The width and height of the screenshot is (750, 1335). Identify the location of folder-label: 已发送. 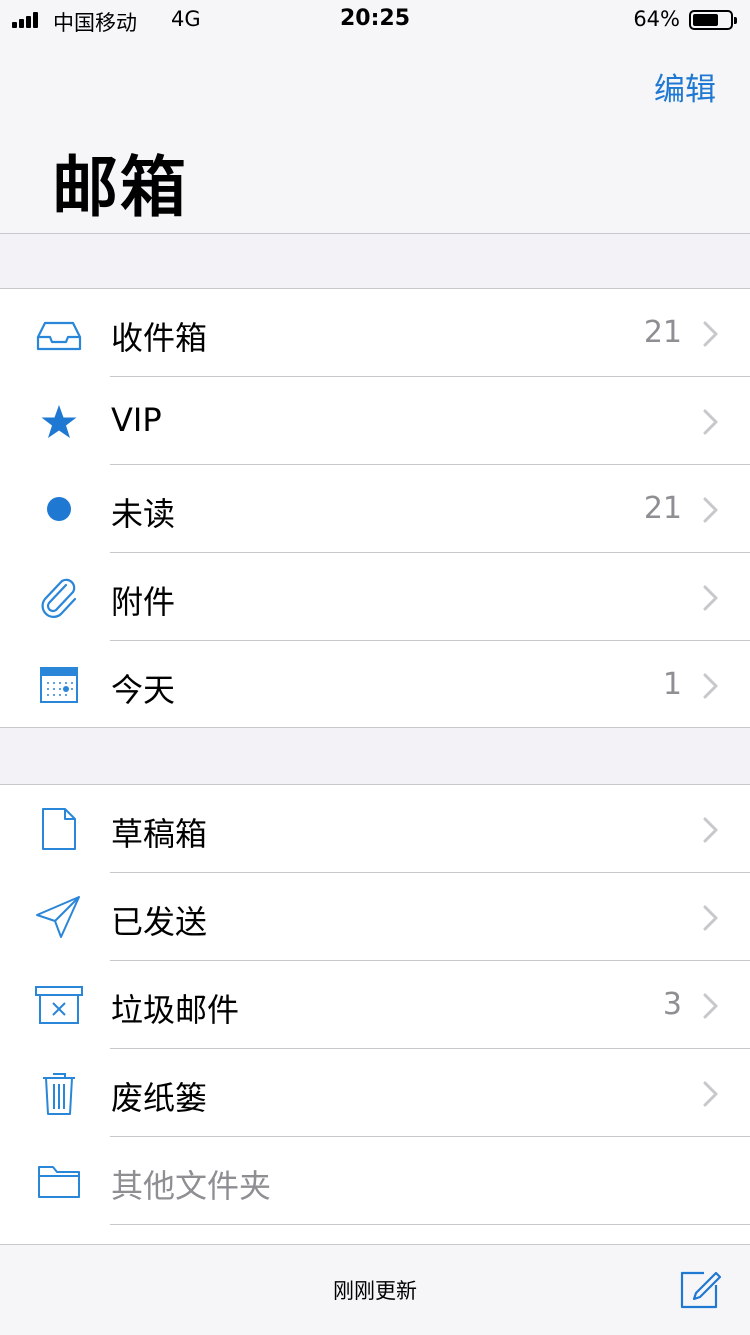
(159, 922).